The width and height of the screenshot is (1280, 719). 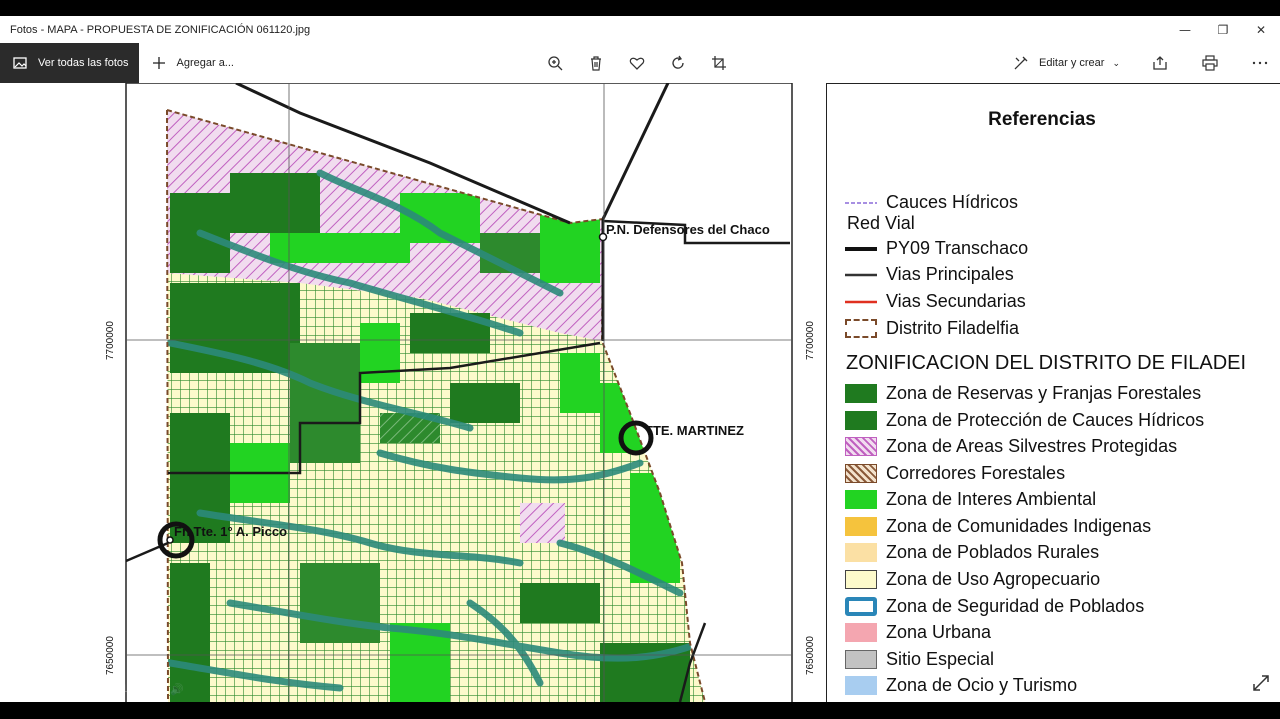 I want to click on legend-zone-row: Zona Urbana, so click(x=918, y=632).